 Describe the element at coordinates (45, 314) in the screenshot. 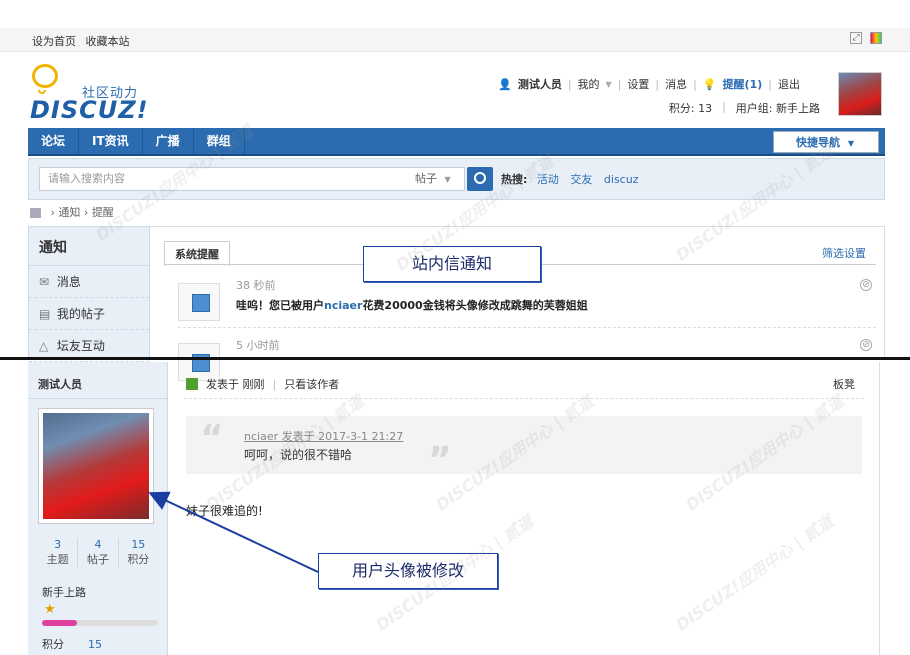

I see `document-icon: ▤` at that location.